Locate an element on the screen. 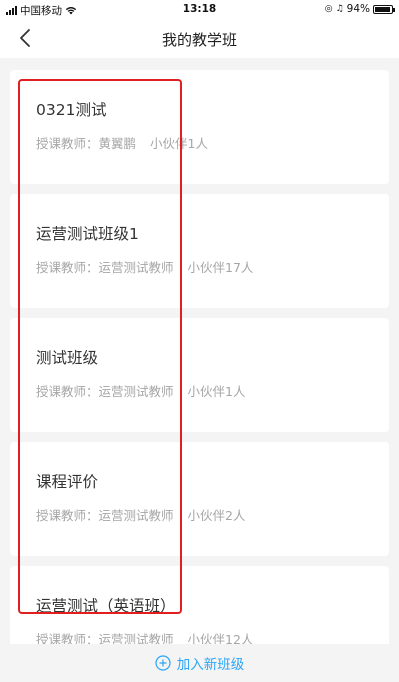 The height and width of the screenshot is (682, 399). battery-label: 94% is located at coordinates (358, 9).